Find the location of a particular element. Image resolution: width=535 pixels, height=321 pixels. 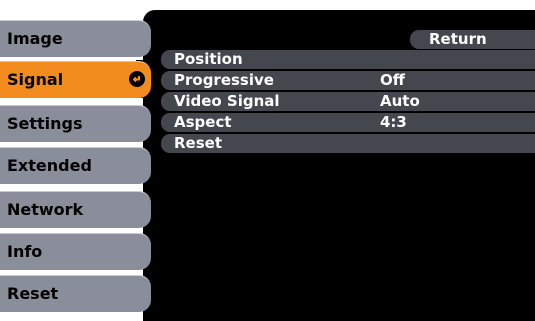

row-label: Video Signal is located at coordinates (227, 101).